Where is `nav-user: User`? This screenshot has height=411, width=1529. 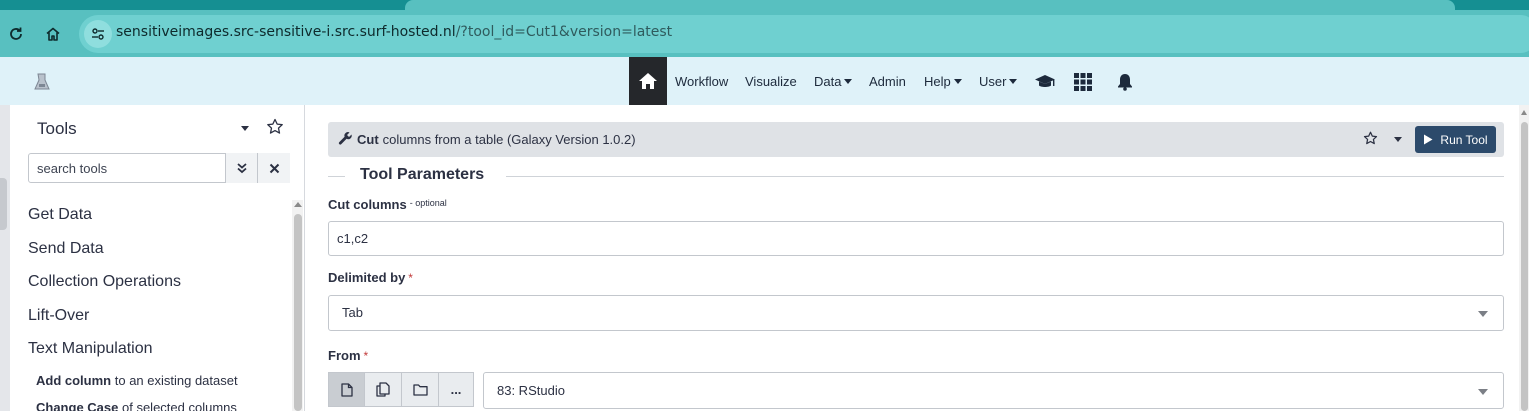 nav-user: User is located at coordinates (998, 81).